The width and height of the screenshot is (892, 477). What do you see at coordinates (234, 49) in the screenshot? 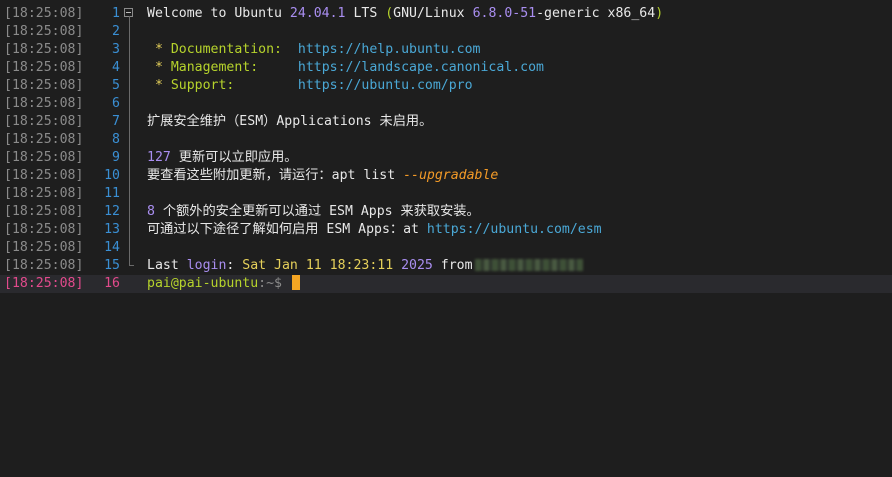
I see `text-segment: Documentation:` at bounding box center [234, 49].